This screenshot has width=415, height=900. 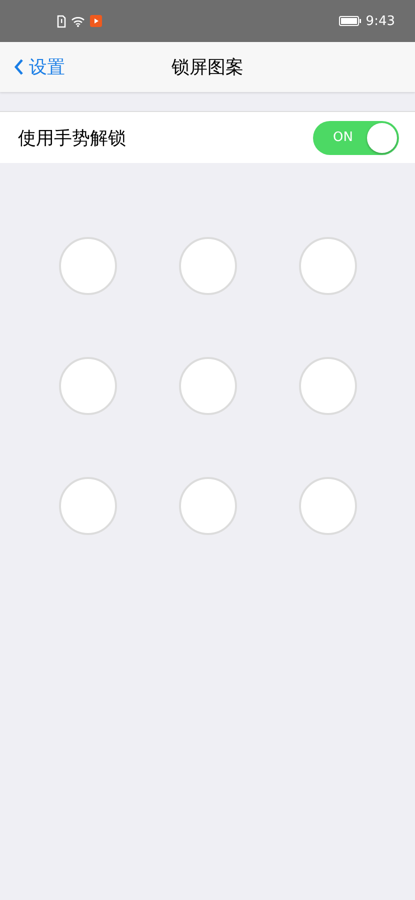 I want to click on setting-label: 使用手势解锁, so click(x=72, y=138).